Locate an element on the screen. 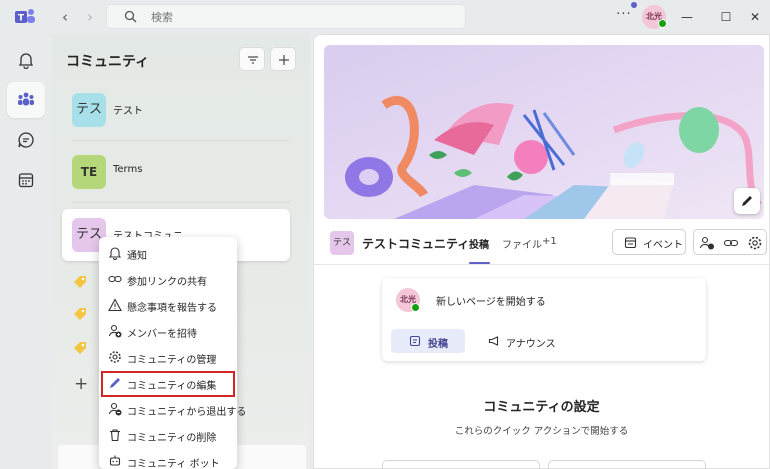 This screenshot has height=469, width=770. filter-button is located at coordinates (252, 59).